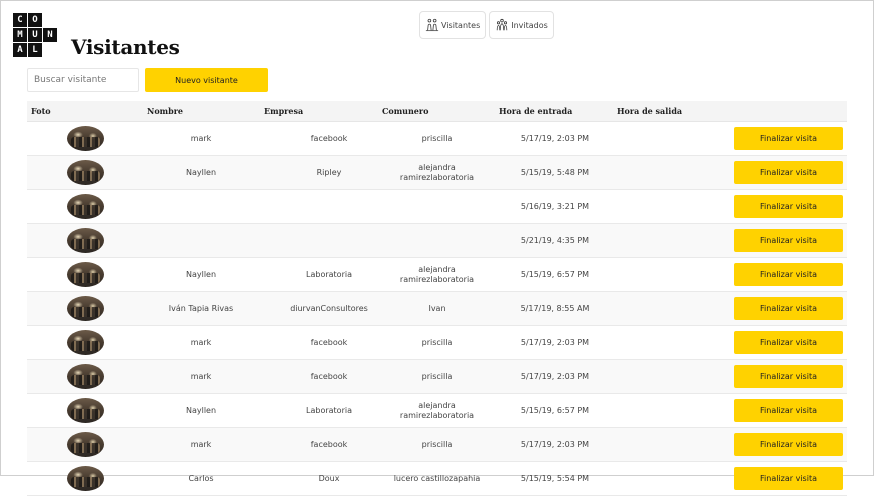  I want to click on cell-hora-entrada: 5/15/19, 5:54 PM, so click(555, 478).